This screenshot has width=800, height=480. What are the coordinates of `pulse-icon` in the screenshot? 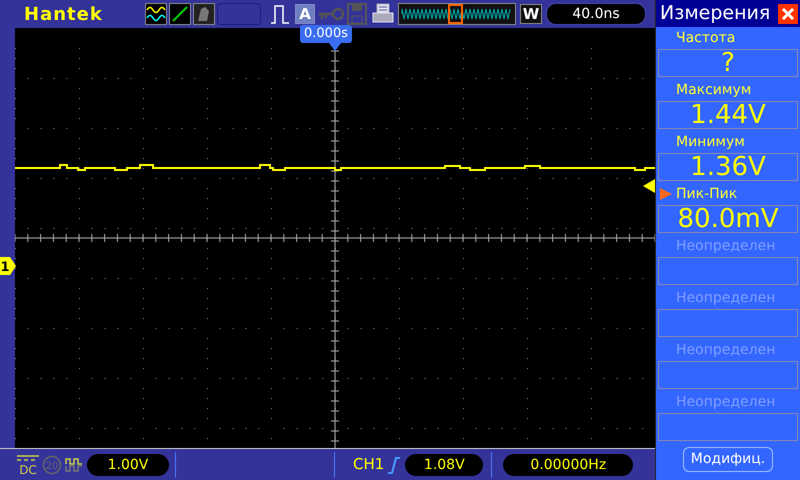 It's located at (280, 14).